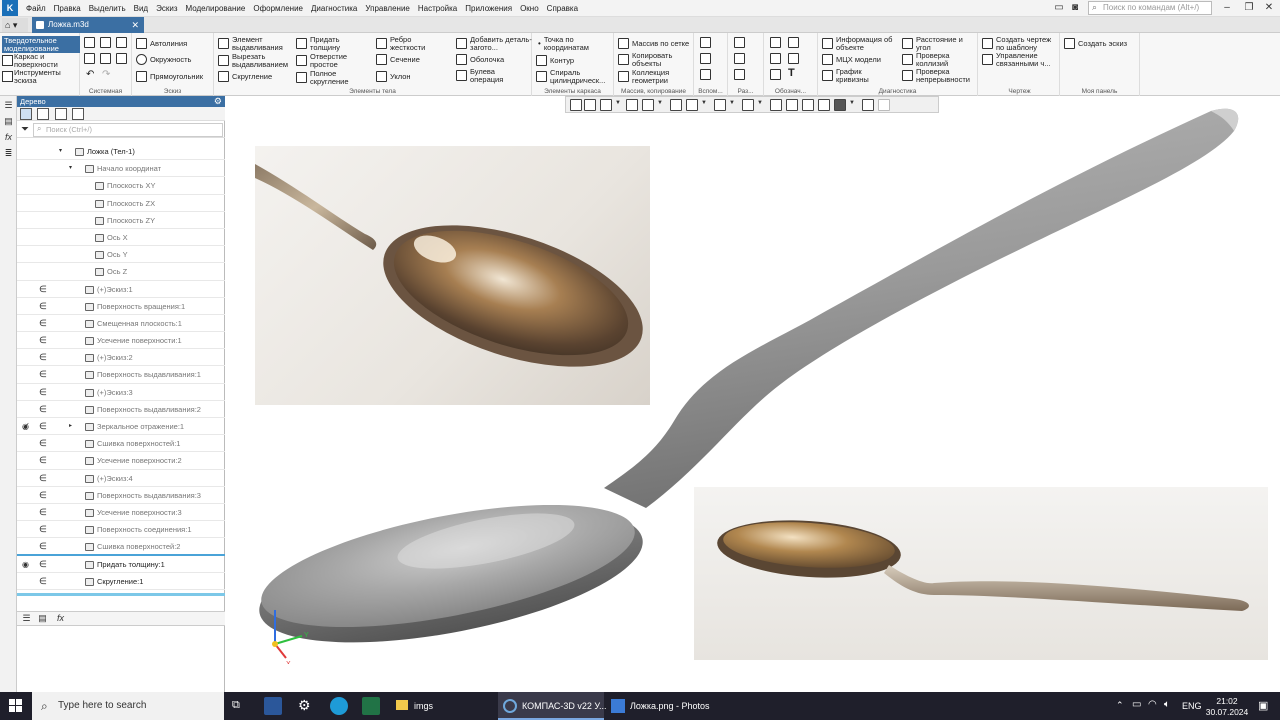  I want to click on clock-date: 30.07.2024, so click(1227, 712).